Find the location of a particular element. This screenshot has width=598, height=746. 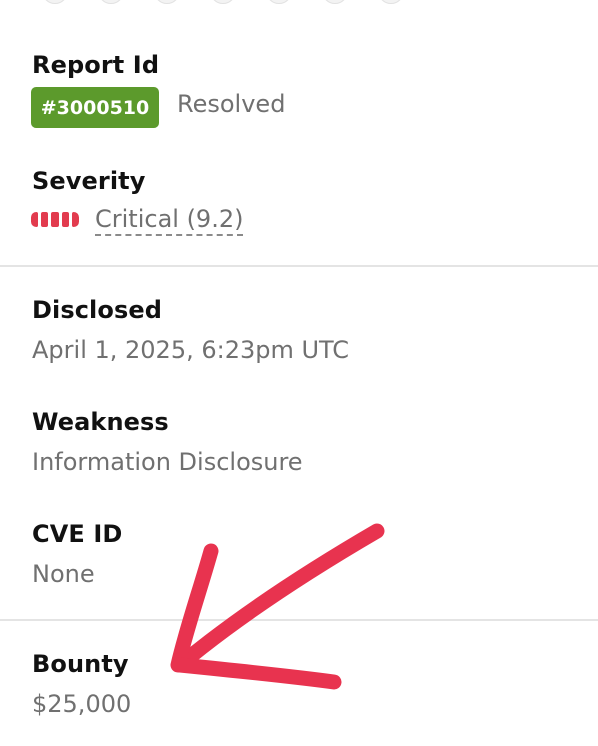

participant-avatars is located at coordinates (232, 2).